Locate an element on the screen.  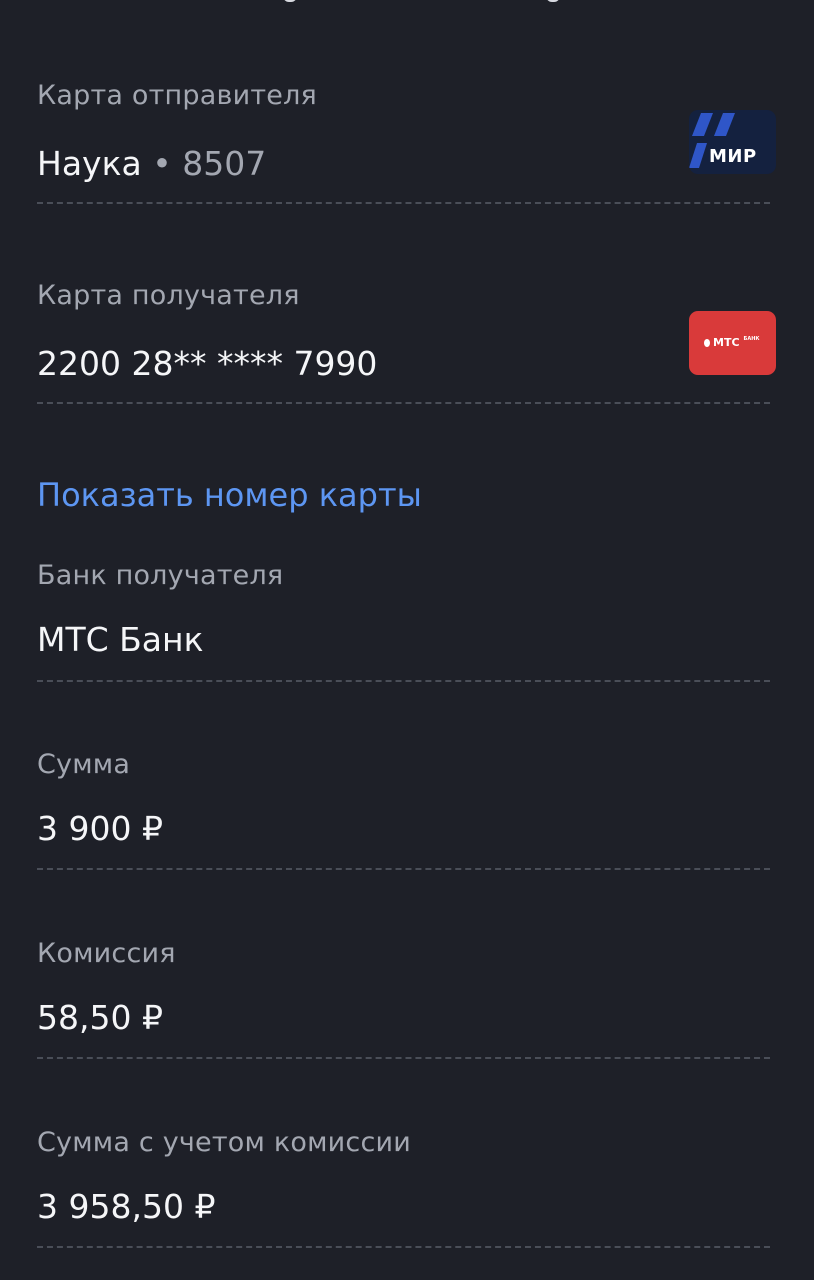
fee-label: Комиссия is located at coordinates (106, 953).